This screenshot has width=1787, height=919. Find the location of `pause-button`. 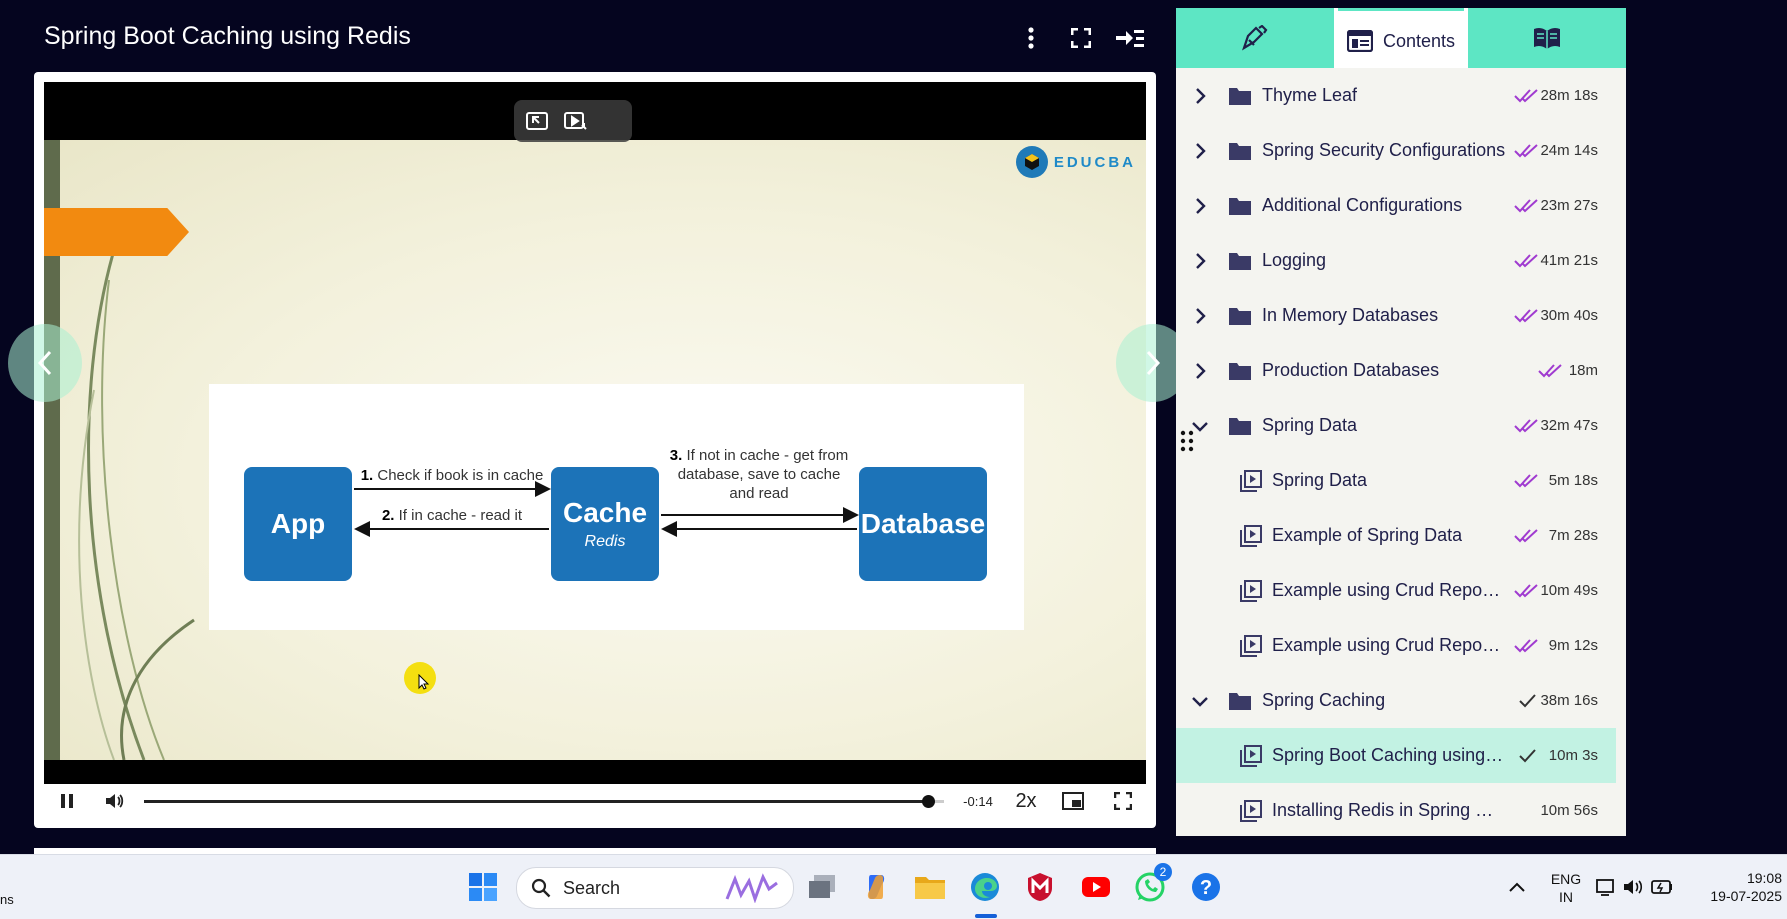

pause-button is located at coordinates (67, 801).